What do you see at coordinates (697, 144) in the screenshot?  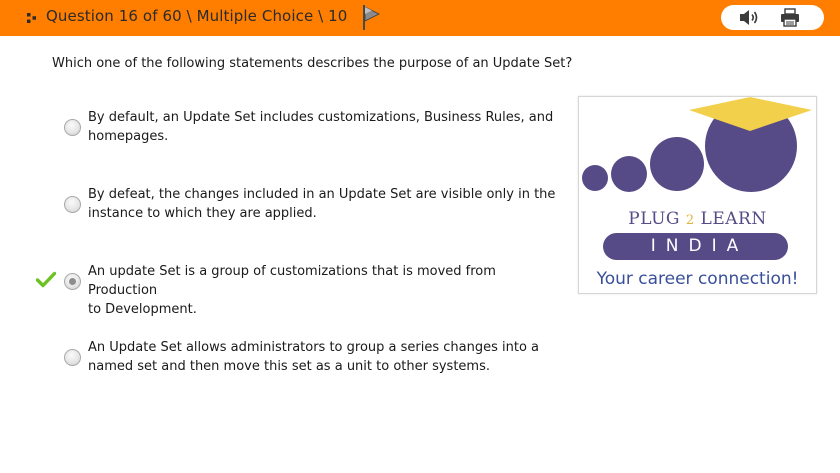 I see `logo-graphic` at bounding box center [697, 144].